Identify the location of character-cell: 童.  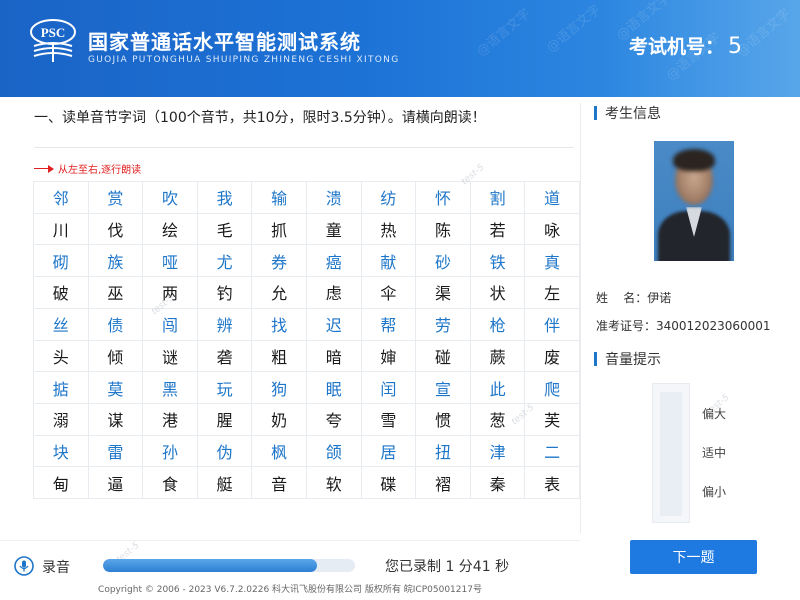
(334, 229).